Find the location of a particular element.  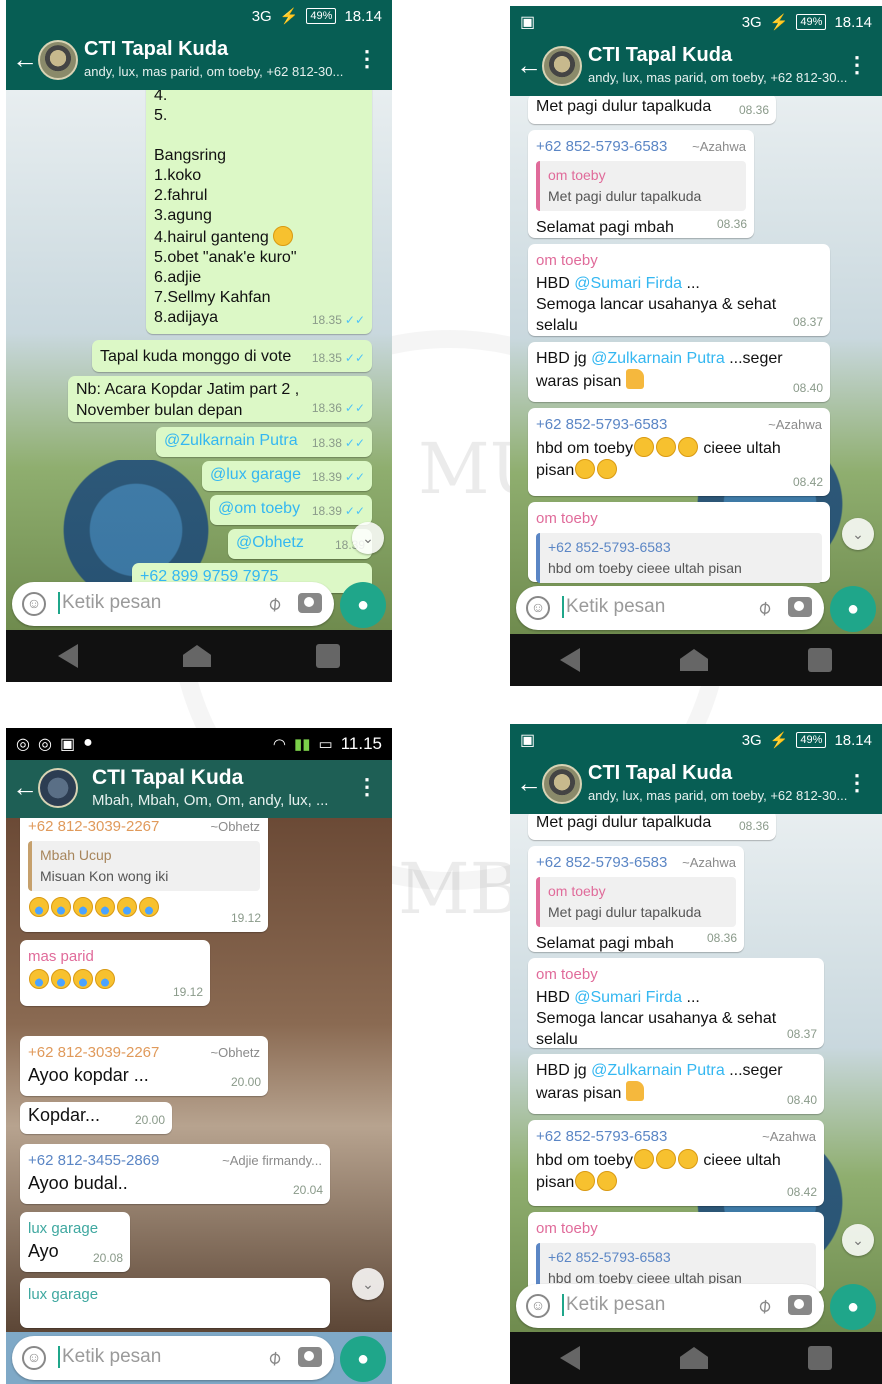

message-kopdar: Kopdar... 20.00 is located at coordinates (96, 1118).